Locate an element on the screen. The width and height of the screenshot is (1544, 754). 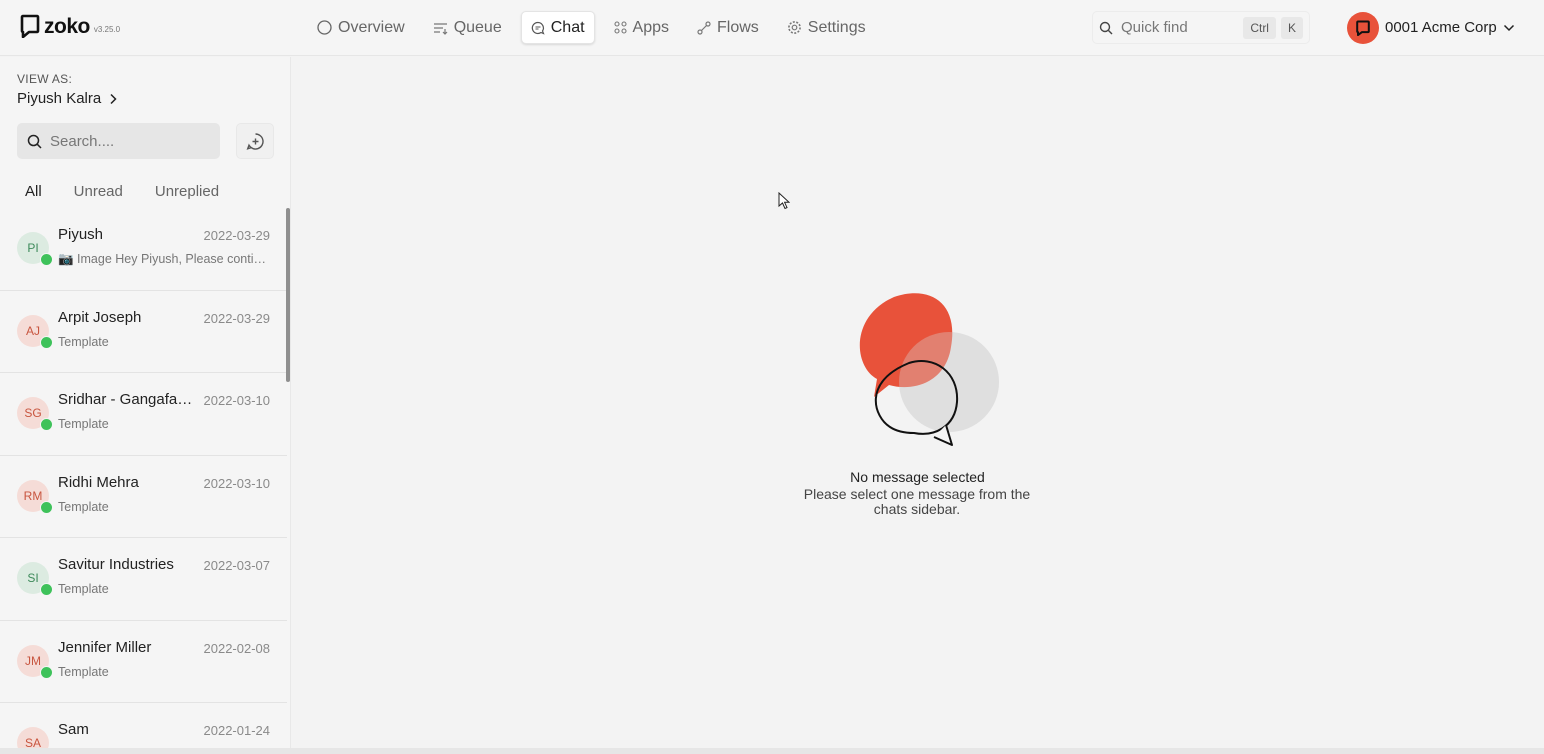
gear-icon is located at coordinates (794, 27).